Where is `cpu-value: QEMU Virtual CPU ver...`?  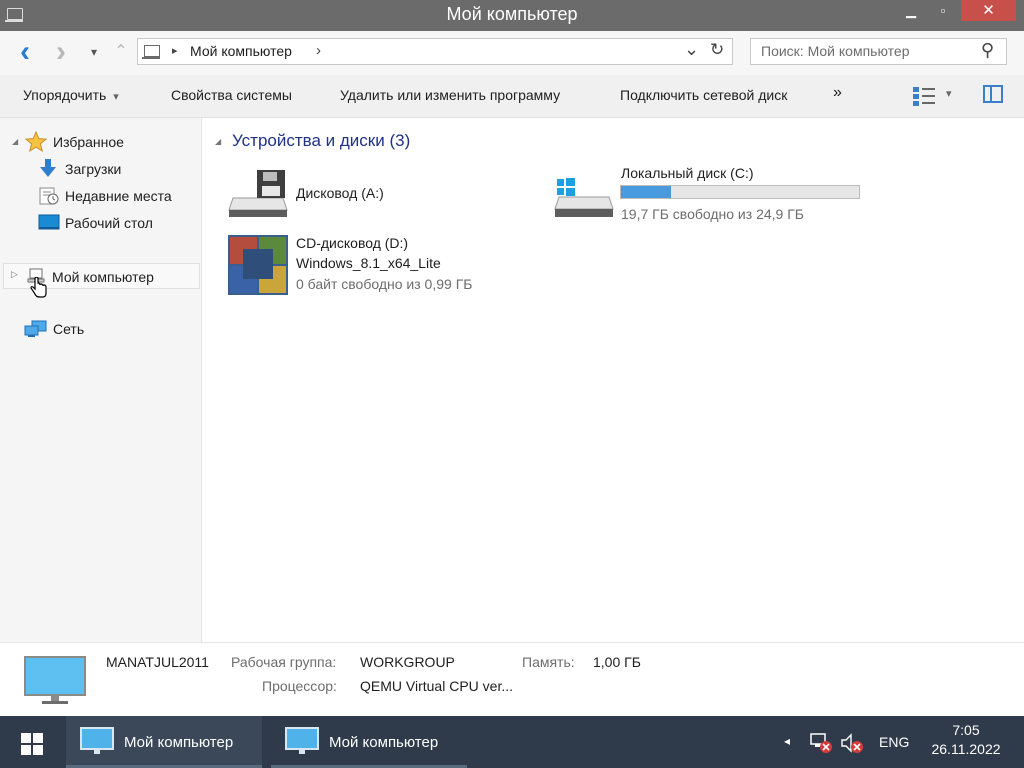 cpu-value: QEMU Virtual CPU ver... is located at coordinates (437, 686).